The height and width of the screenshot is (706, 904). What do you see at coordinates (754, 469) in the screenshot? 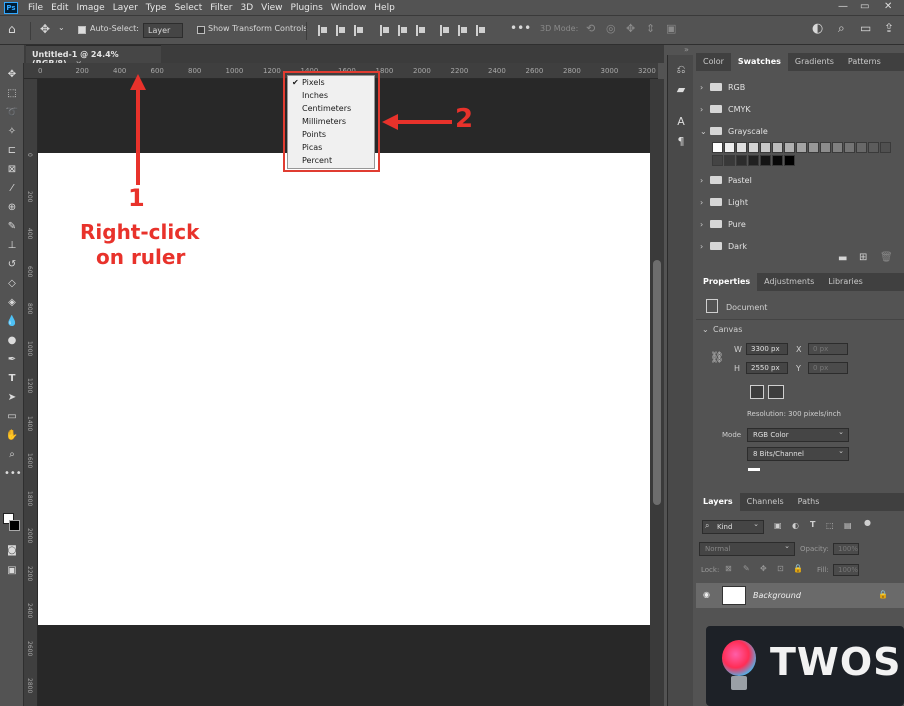
I see `background-color-indicator` at bounding box center [754, 469].